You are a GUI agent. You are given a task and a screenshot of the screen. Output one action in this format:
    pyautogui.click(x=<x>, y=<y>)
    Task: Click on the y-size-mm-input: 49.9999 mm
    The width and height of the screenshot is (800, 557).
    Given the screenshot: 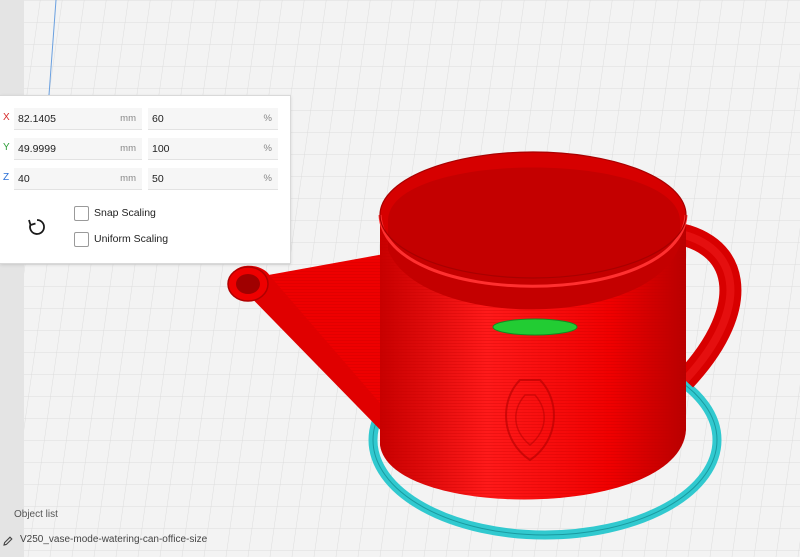 What is the action you would take?
    pyautogui.click(x=78, y=149)
    